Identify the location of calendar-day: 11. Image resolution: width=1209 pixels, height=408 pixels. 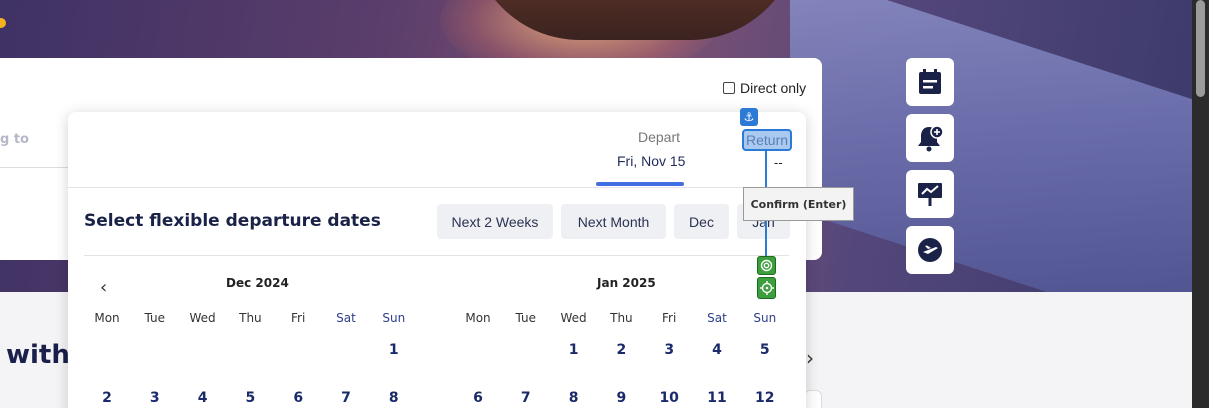
(717, 398).